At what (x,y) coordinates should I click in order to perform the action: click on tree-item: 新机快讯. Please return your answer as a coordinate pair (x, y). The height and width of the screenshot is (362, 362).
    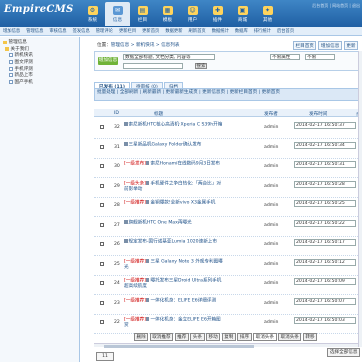
    Looking at the image, I should click on (39, 55).